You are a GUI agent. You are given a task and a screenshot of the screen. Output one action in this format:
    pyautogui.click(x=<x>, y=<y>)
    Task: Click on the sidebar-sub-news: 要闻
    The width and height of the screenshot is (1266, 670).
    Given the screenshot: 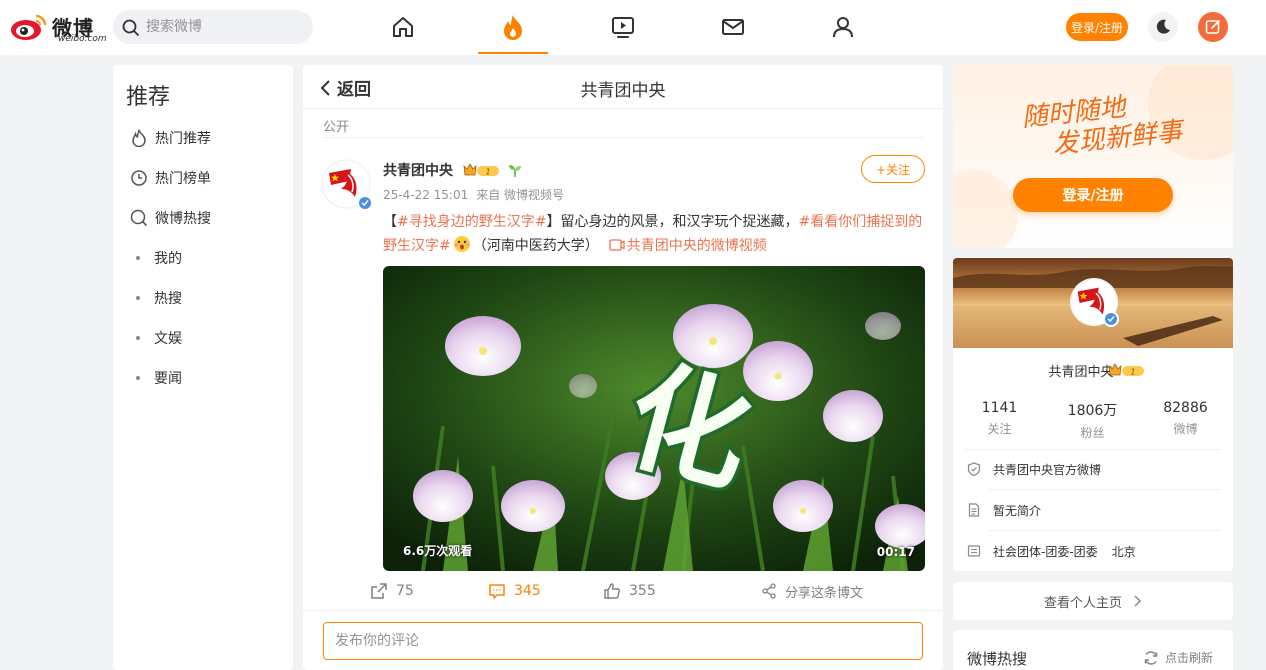 What is the action you would take?
    pyautogui.click(x=159, y=378)
    